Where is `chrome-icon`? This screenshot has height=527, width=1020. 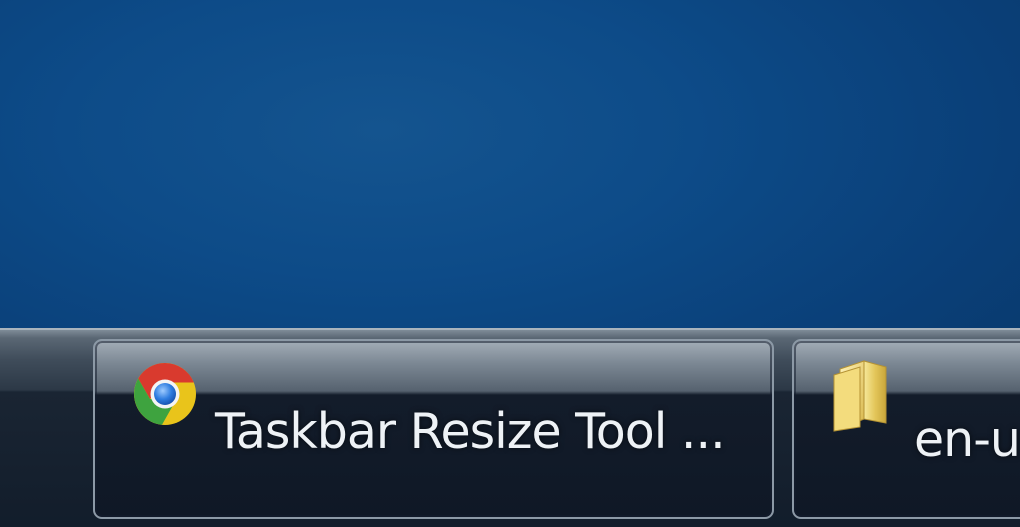 chrome-icon is located at coordinates (165, 394).